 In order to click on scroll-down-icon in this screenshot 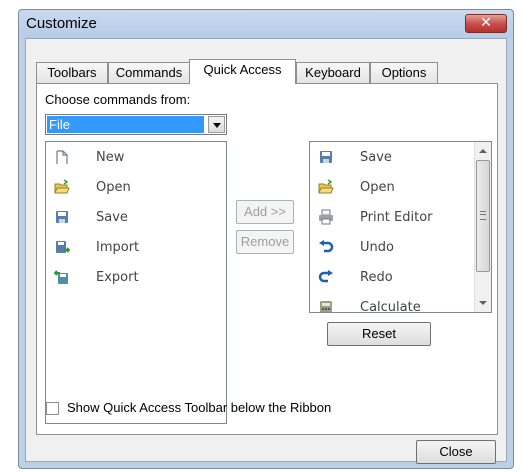, I will do `click(483, 303)`.